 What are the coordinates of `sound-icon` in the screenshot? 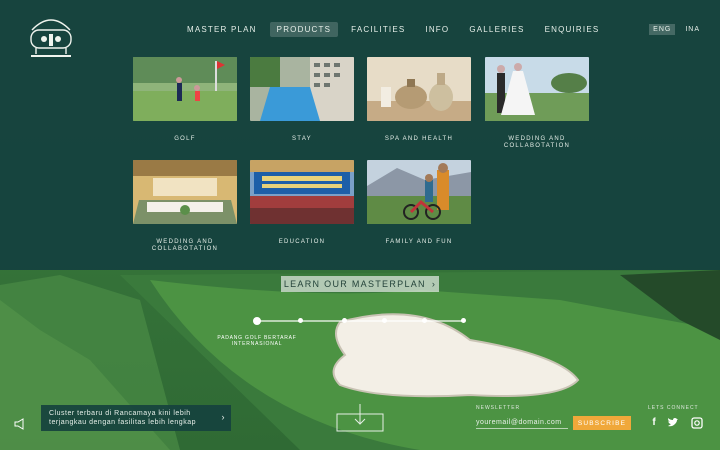 It's located at (21, 424).